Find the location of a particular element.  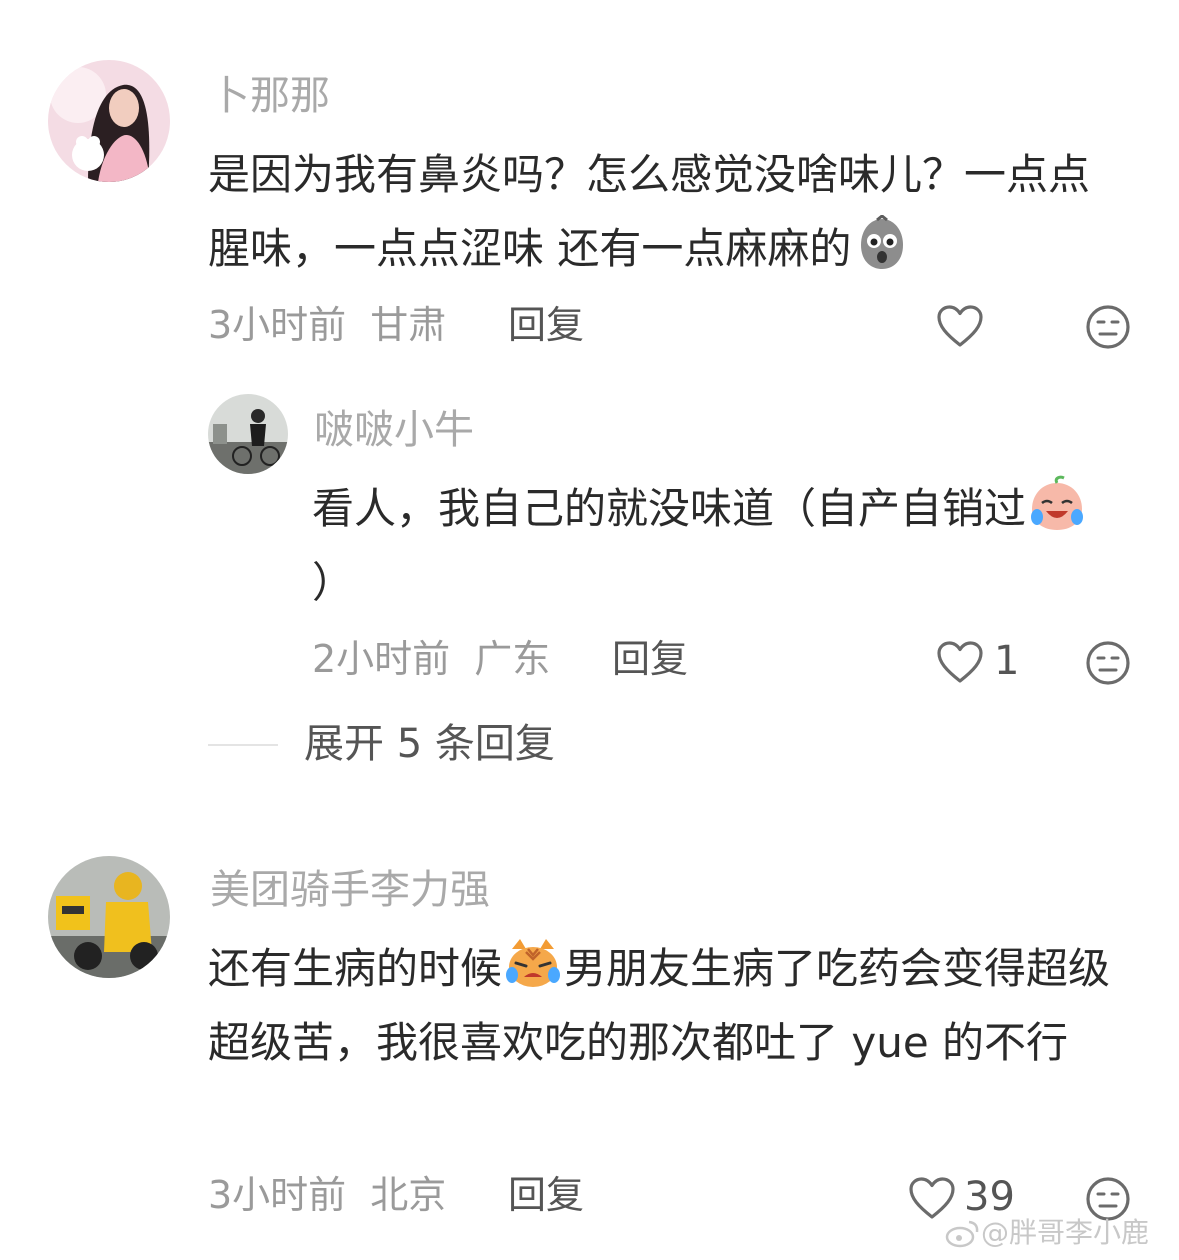

crying-cat-icon is located at coordinates (533, 964).